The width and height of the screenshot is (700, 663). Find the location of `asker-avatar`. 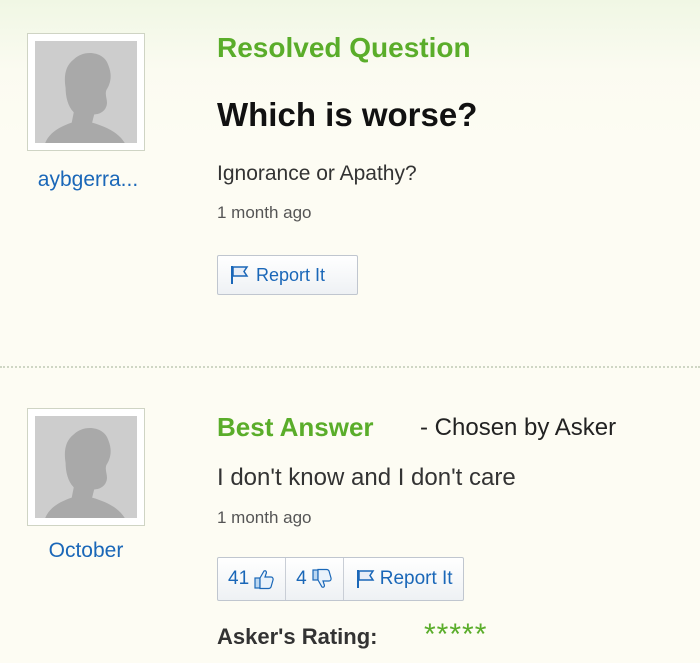

asker-avatar is located at coordinates (86, 92).